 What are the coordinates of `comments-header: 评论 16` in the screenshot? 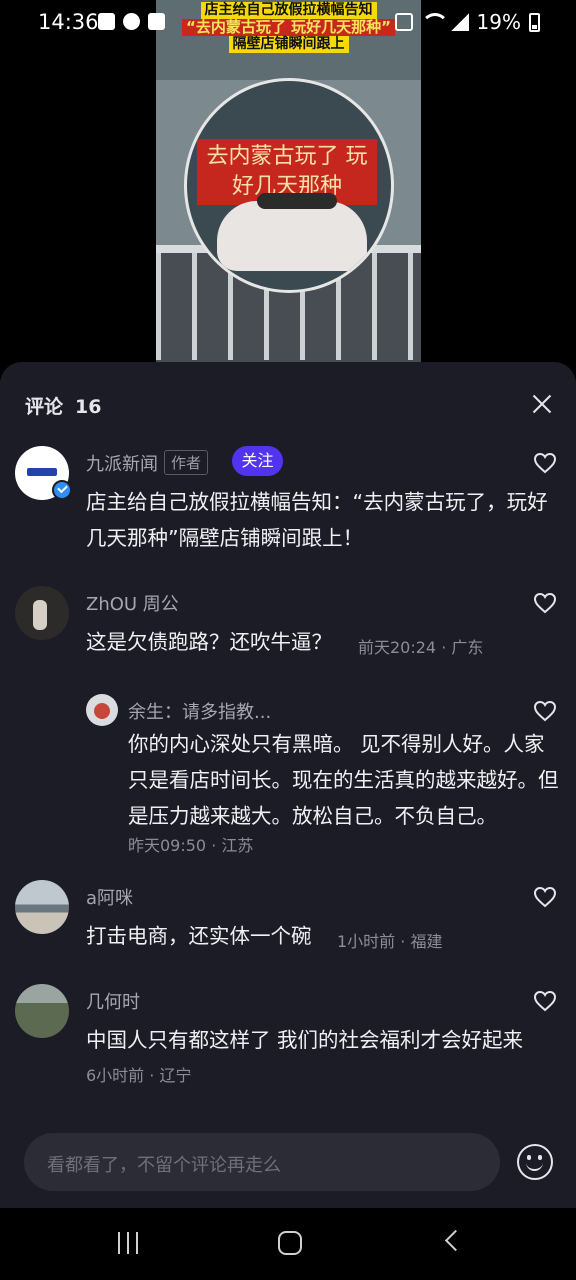 It's located at (63, 405).